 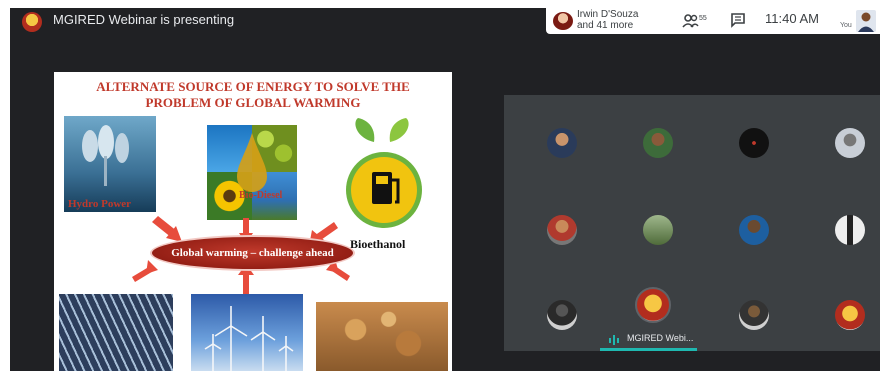 What do you see at coordinates (696, 21) in the screenshot?
I see `people-icon: 55` at bounding box center [696, 21].